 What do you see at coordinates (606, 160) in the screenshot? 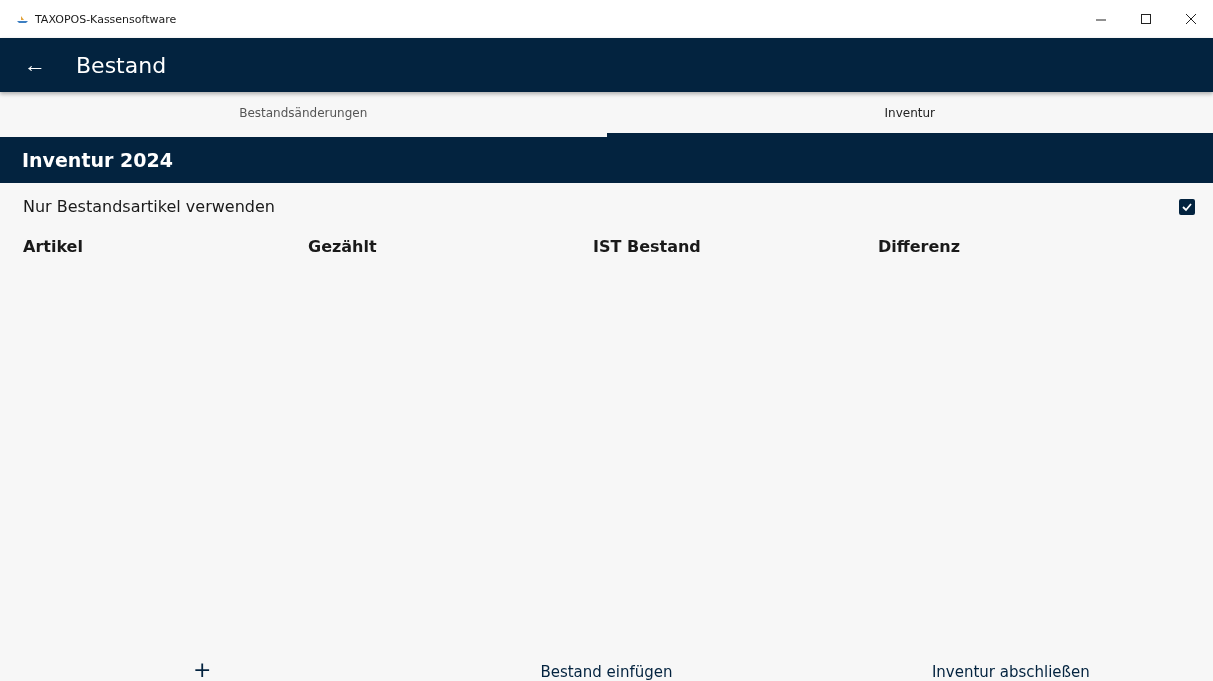
I see `section-header: Inventur 2024` at bounding box center [606, 160].